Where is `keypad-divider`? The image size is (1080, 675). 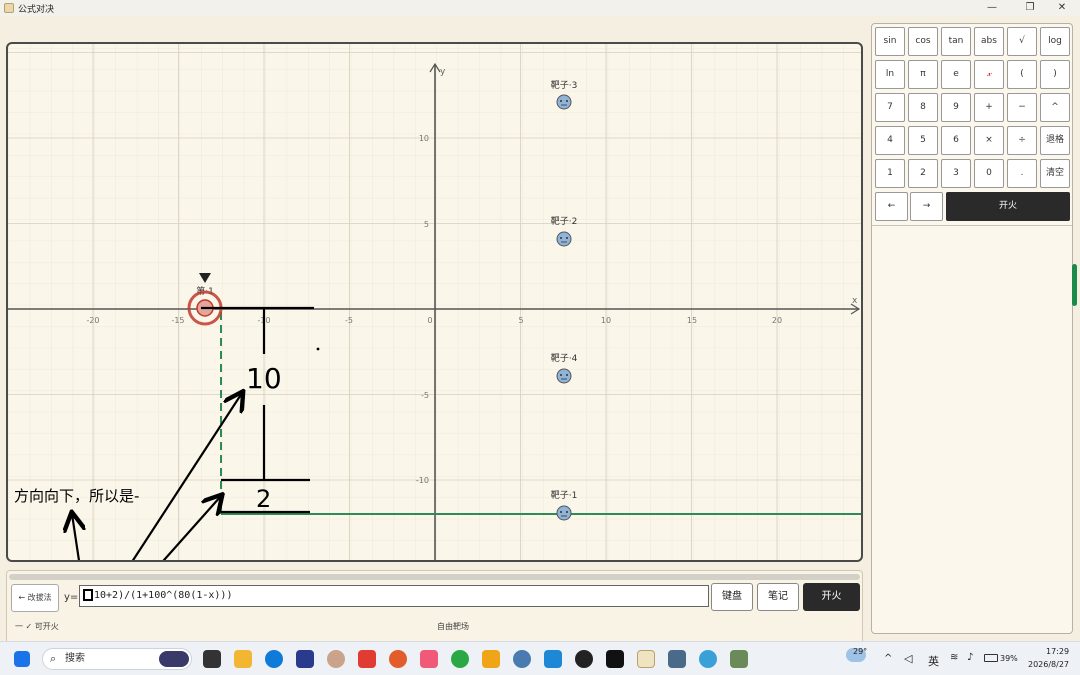
keypad-divider is located at coordinates (972, 225).